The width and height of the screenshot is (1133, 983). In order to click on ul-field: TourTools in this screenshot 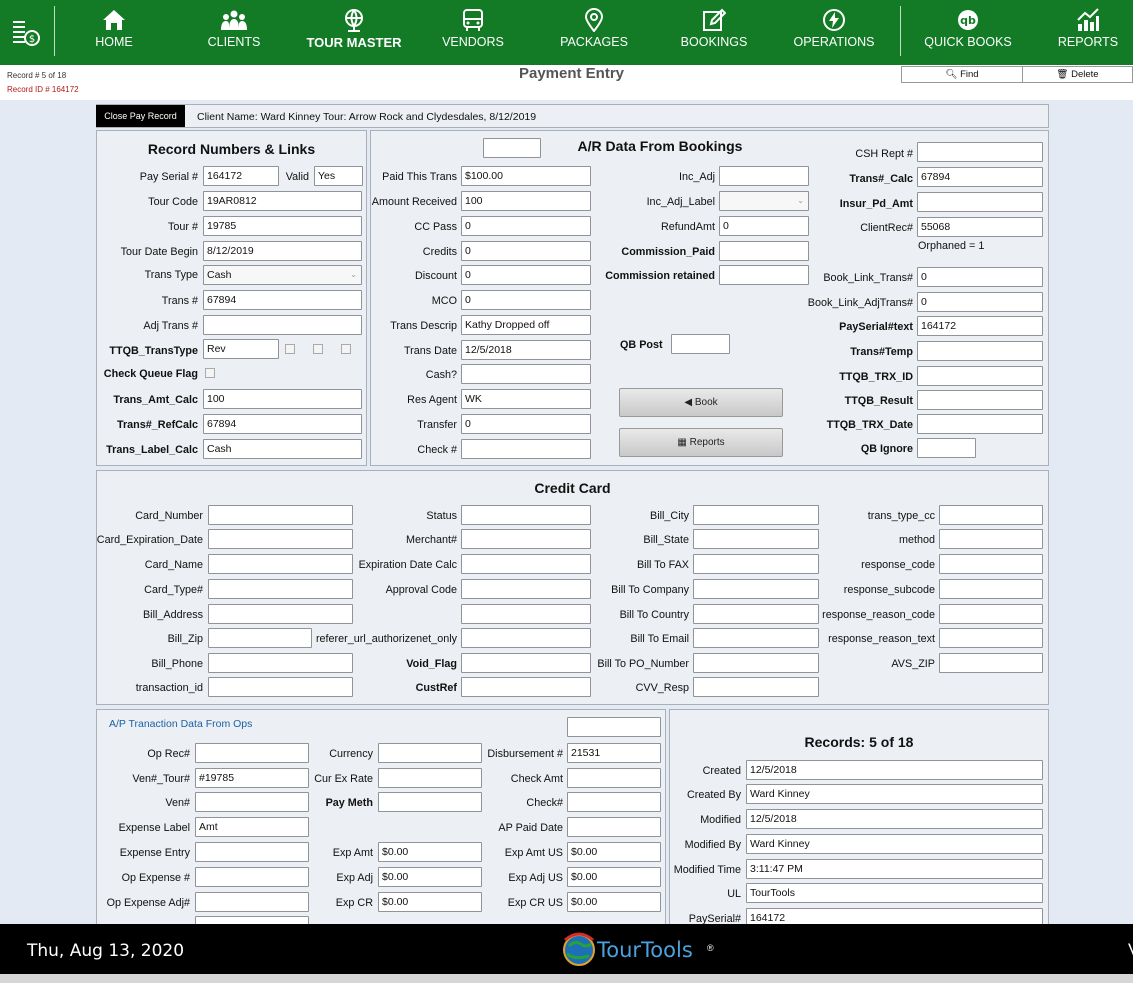, I will do `click(894, 893)`.